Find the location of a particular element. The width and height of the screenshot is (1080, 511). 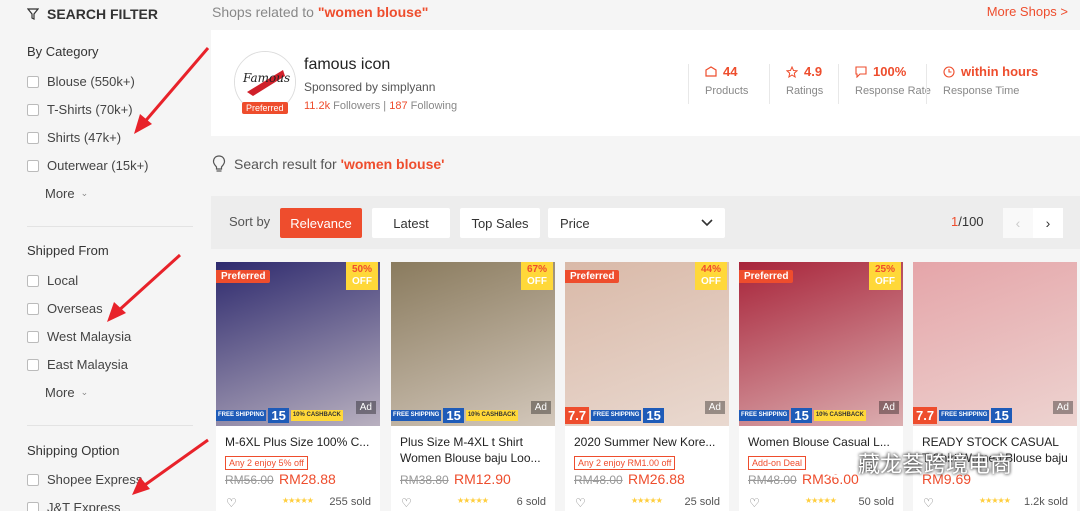

original-price: RM48.00 is located at coordinates (598, 480).